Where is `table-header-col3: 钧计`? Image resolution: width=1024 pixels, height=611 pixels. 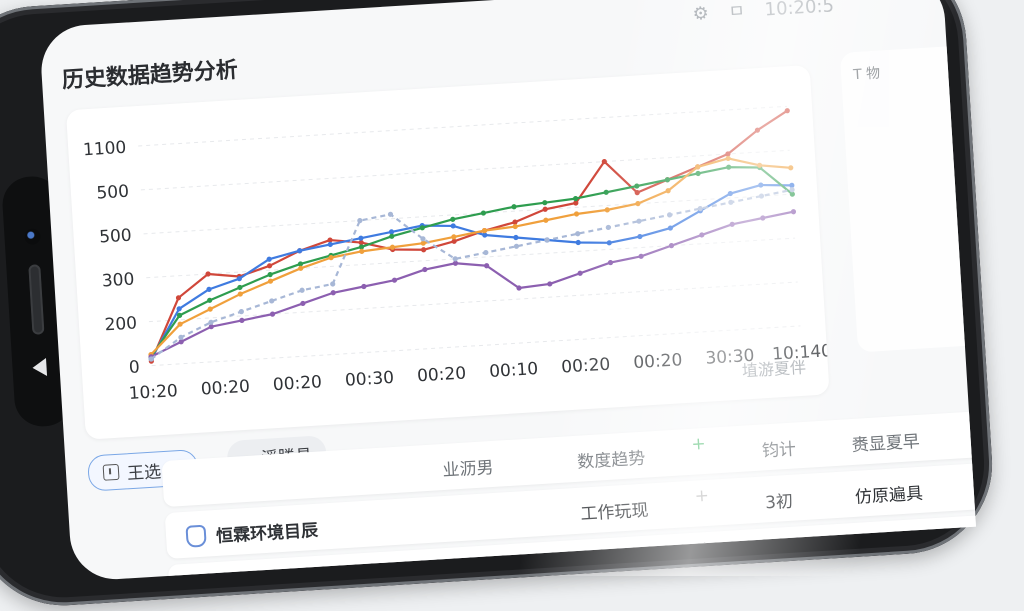 table-header-col3: 钧计 is located at coordinates (779, 450).